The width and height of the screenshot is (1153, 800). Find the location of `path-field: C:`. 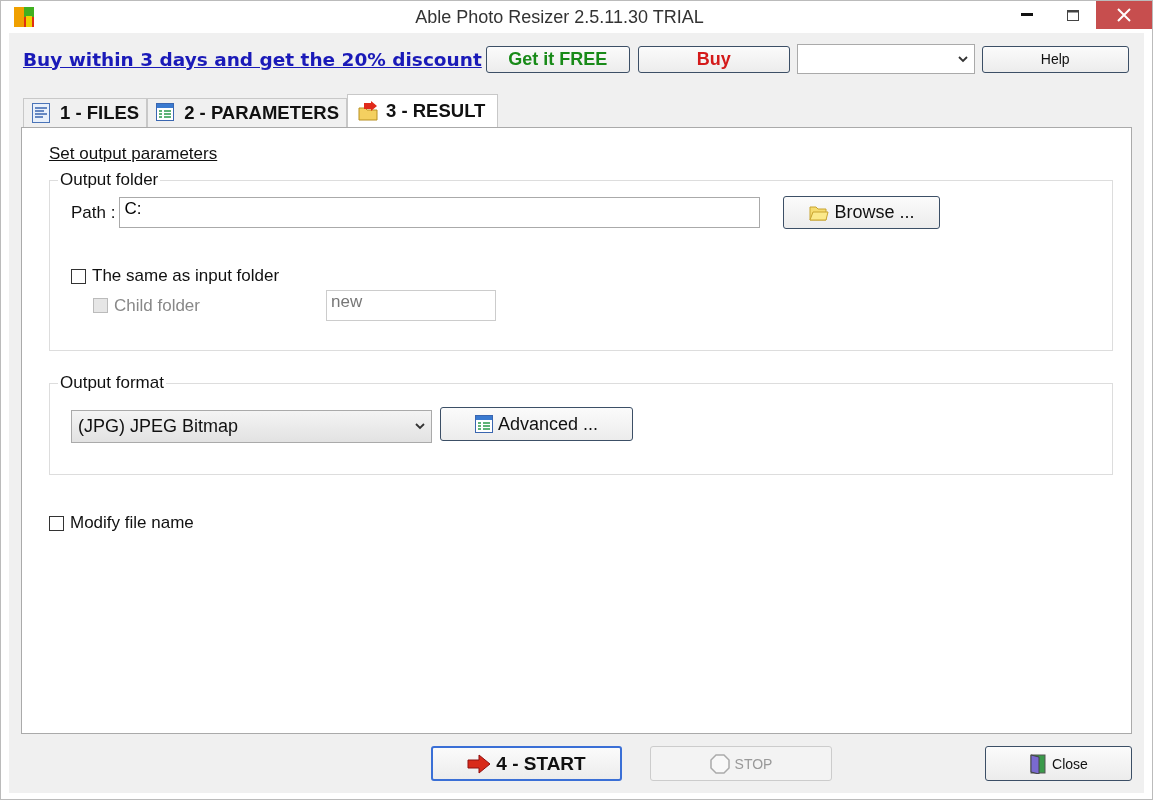

path-field: C: is located at coordinates (440, 212).